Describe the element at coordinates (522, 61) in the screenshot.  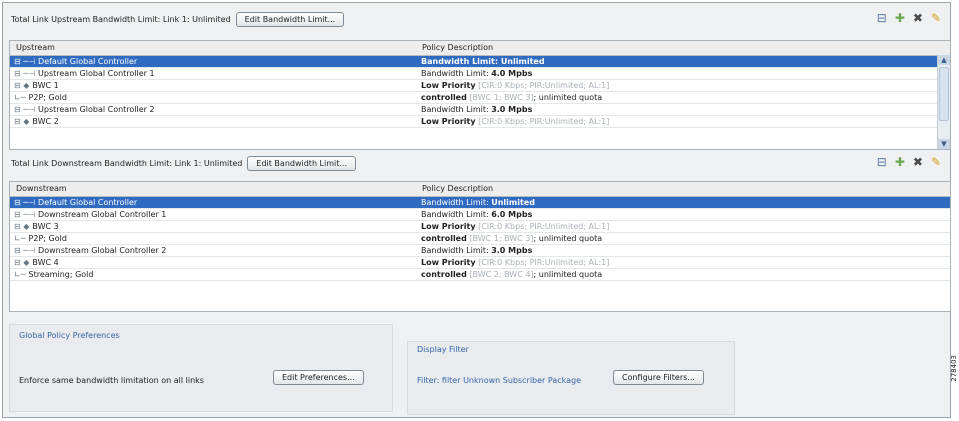
I see `policy-value: Unlimited` at that location.